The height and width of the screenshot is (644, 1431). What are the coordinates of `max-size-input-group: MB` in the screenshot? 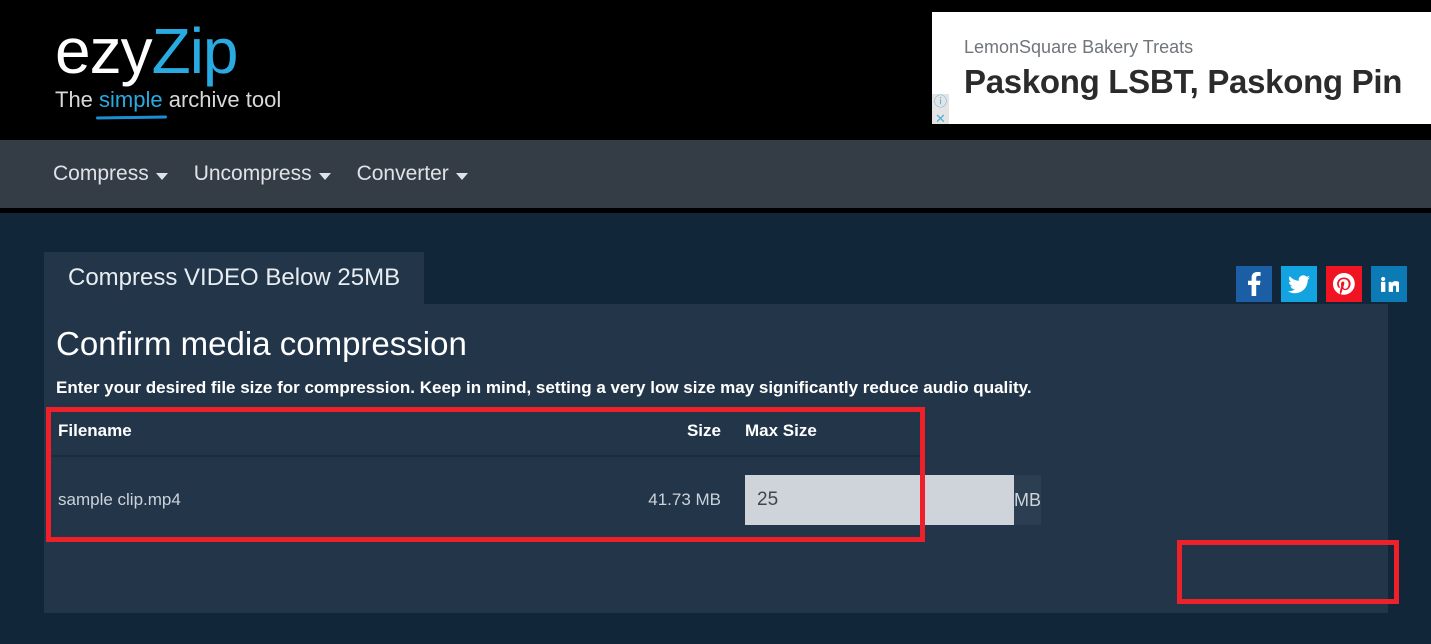 It's located at (893, 500).